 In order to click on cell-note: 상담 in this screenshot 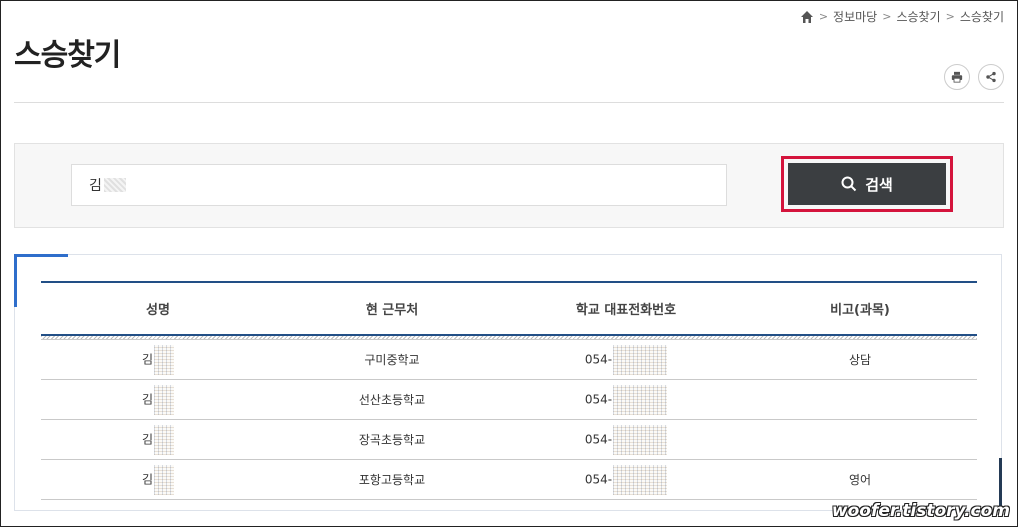, I will do `click(860, 359)`.